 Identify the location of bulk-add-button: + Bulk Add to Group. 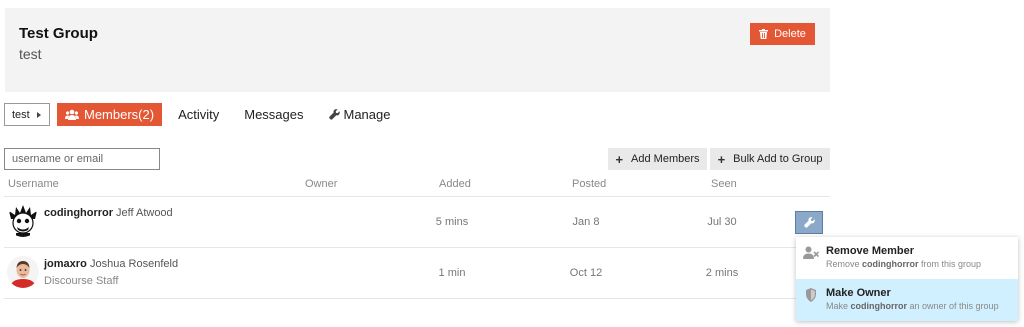
(770, 159).